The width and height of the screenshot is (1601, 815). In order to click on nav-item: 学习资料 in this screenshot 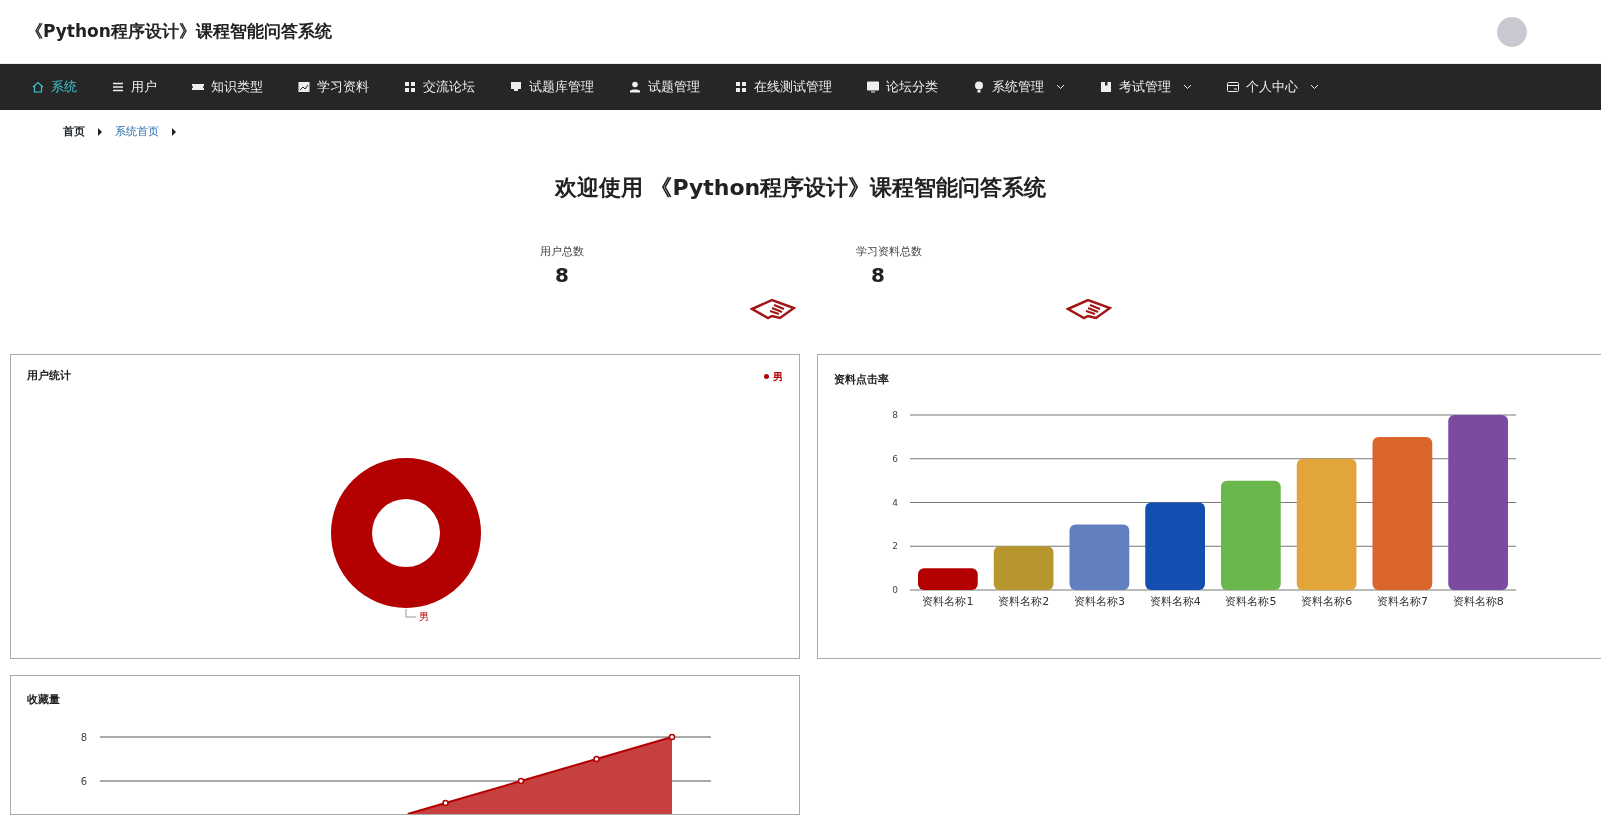, I will do `click(333, 87)`.